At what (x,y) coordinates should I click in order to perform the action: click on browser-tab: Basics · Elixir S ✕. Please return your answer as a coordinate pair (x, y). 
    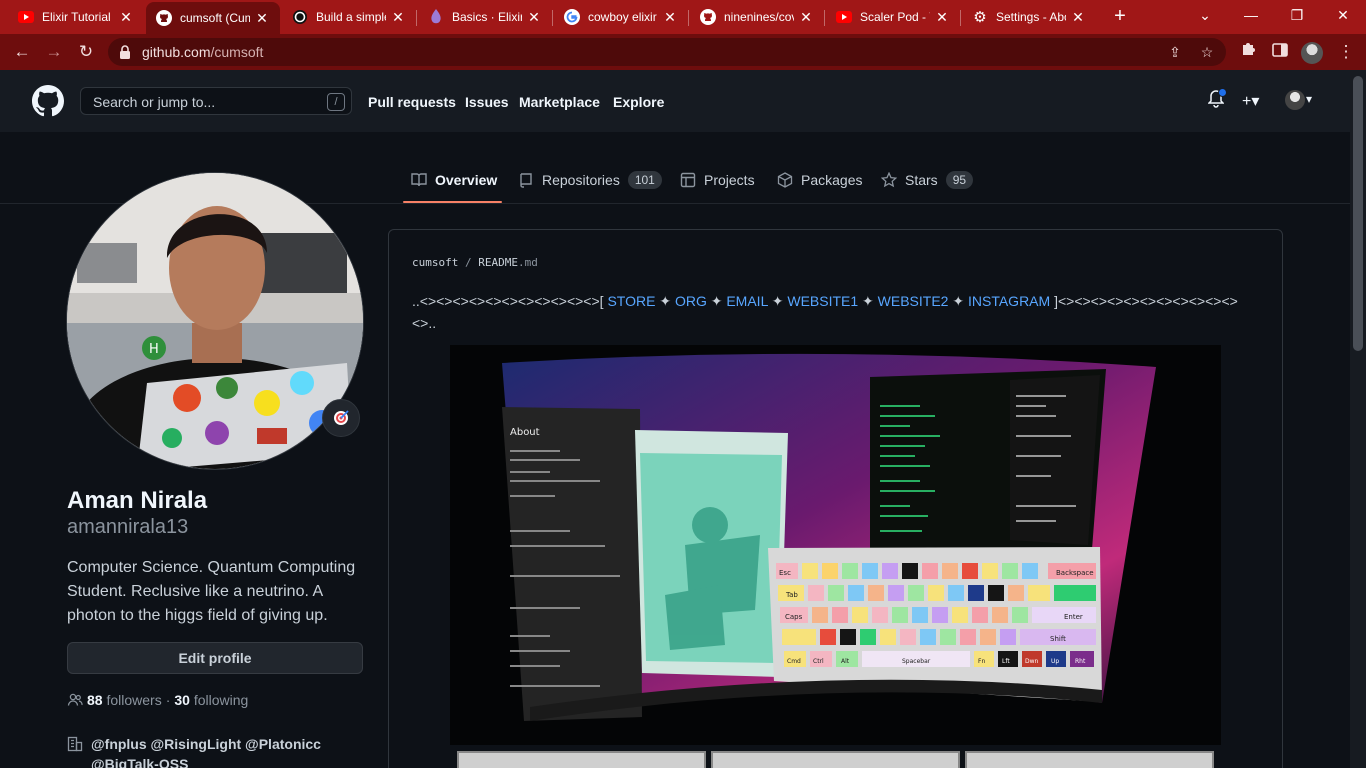
    Looking at the image, I should click on (485, 17).